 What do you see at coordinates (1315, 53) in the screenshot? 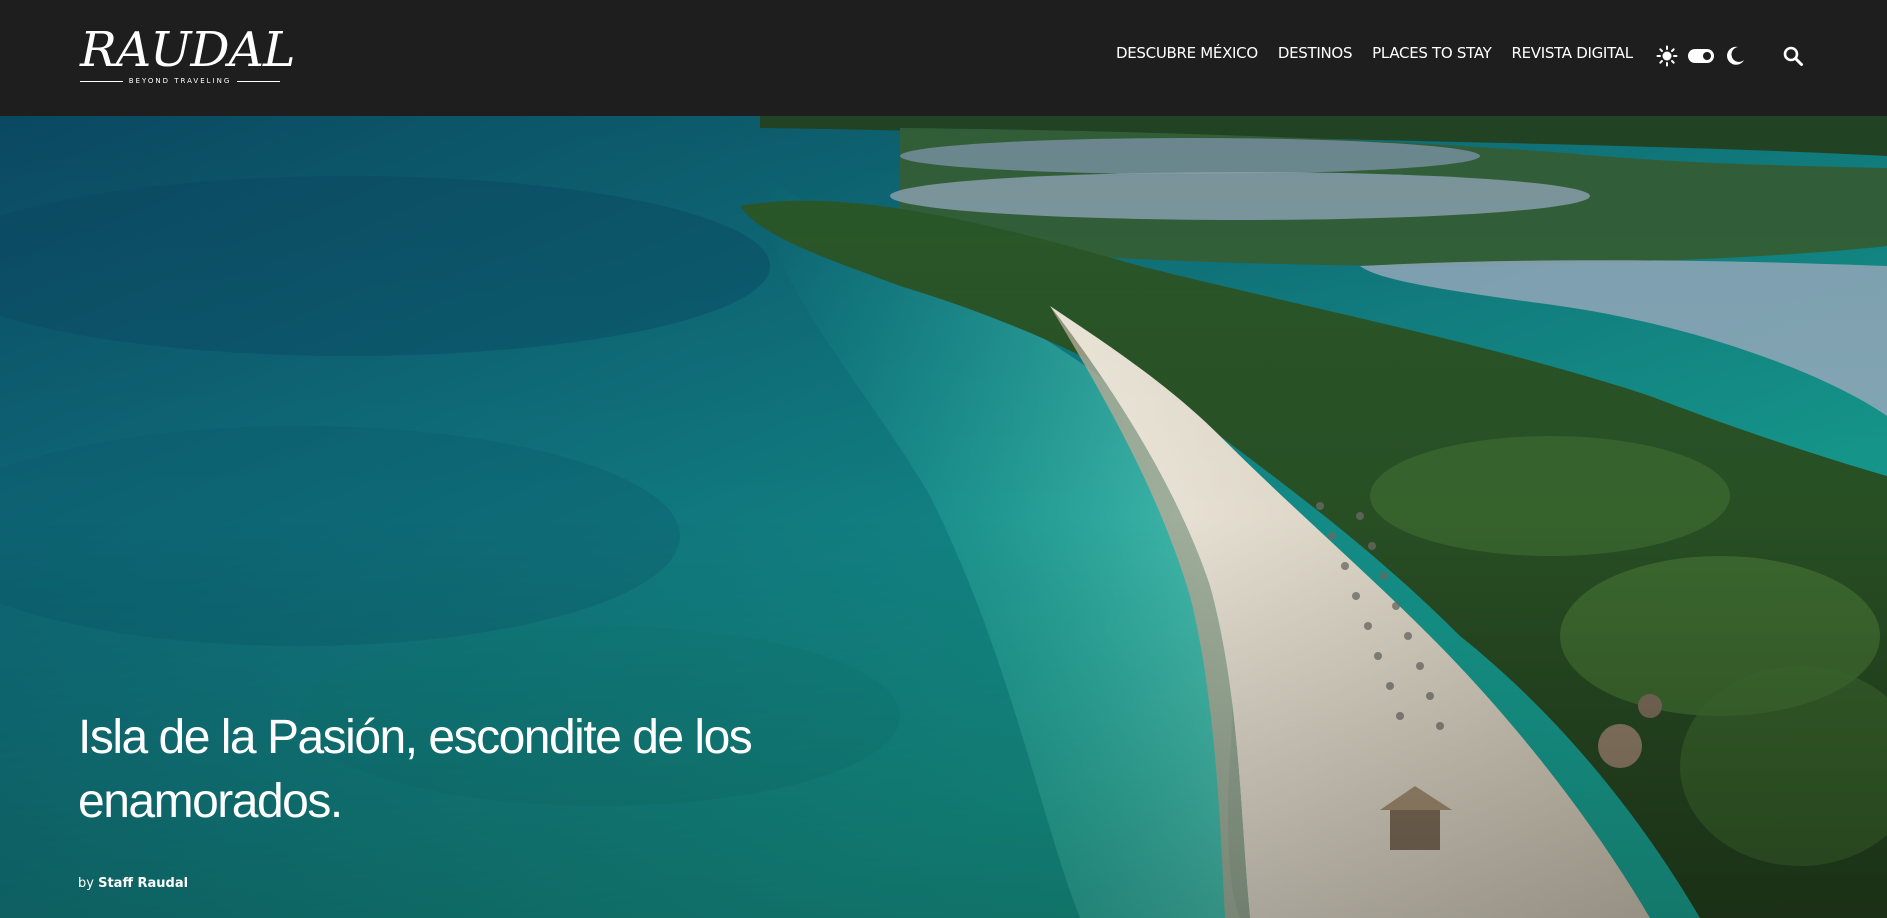
I see `nav-destinos: DESTINOS` at bounding box center [1315, 53].